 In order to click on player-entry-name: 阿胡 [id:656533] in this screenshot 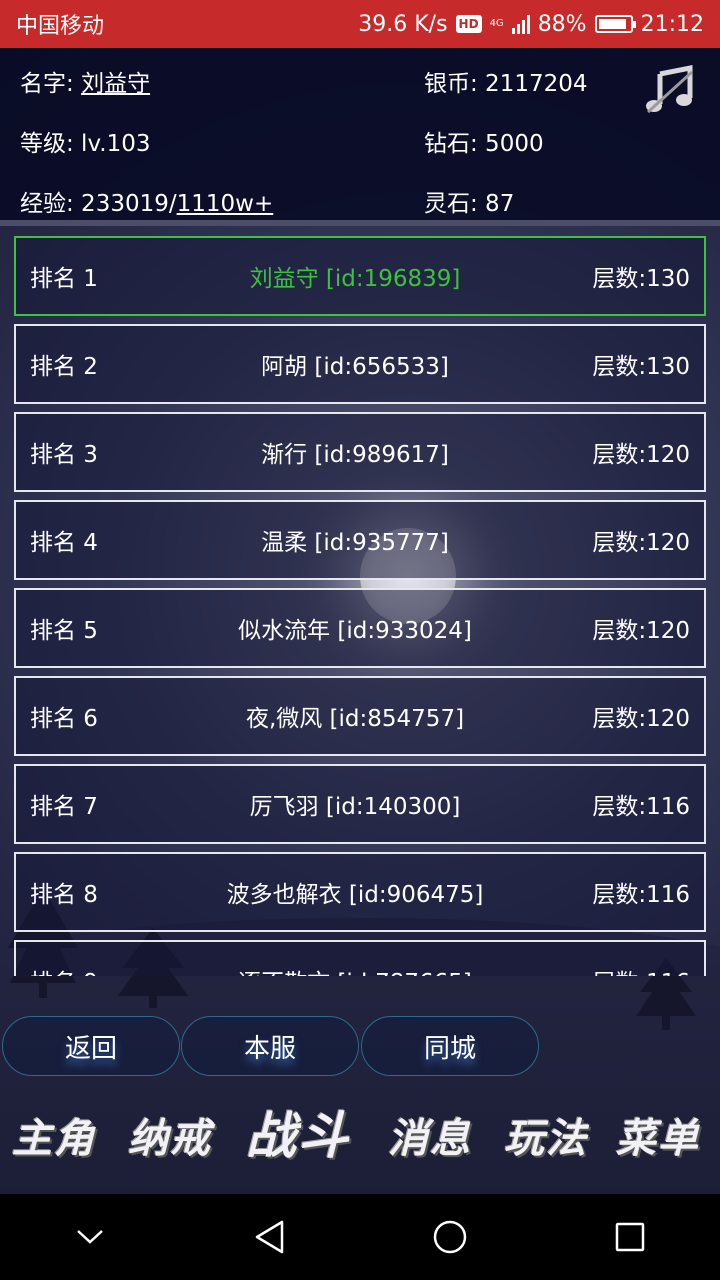, I will do `click(355, 367)`.